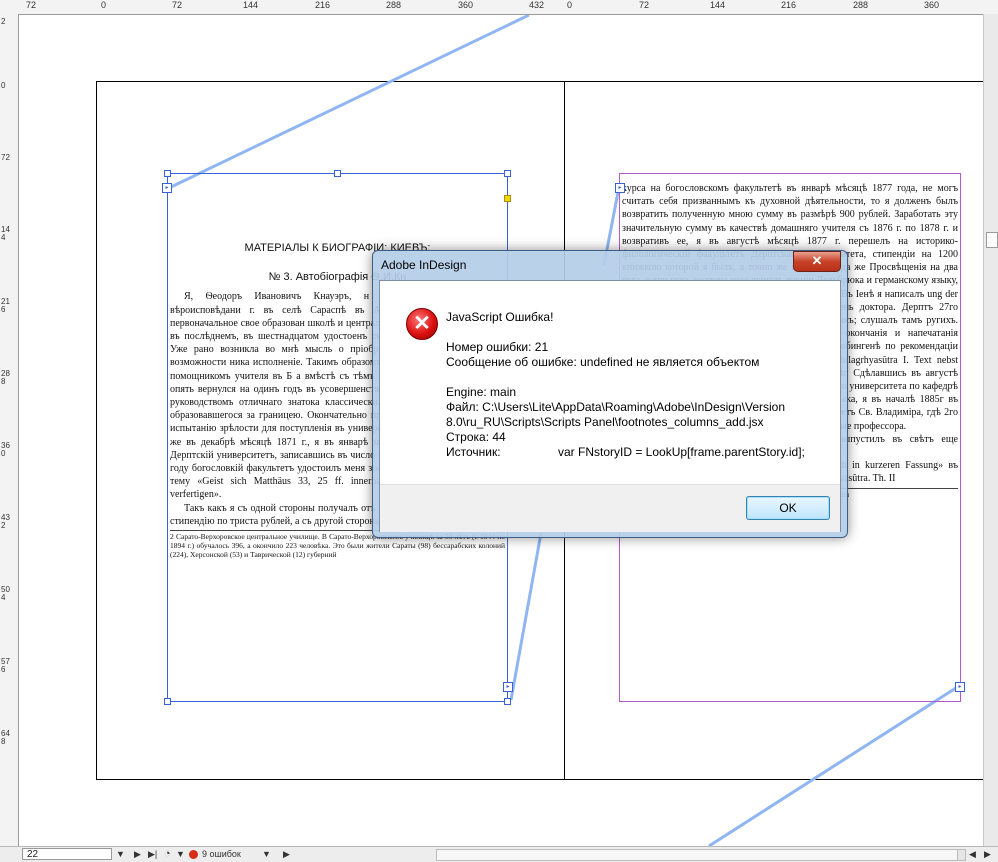 The height and width of the screenshot is (862, 998). I want to click on vertical-scrollbar, so click(990, 430).